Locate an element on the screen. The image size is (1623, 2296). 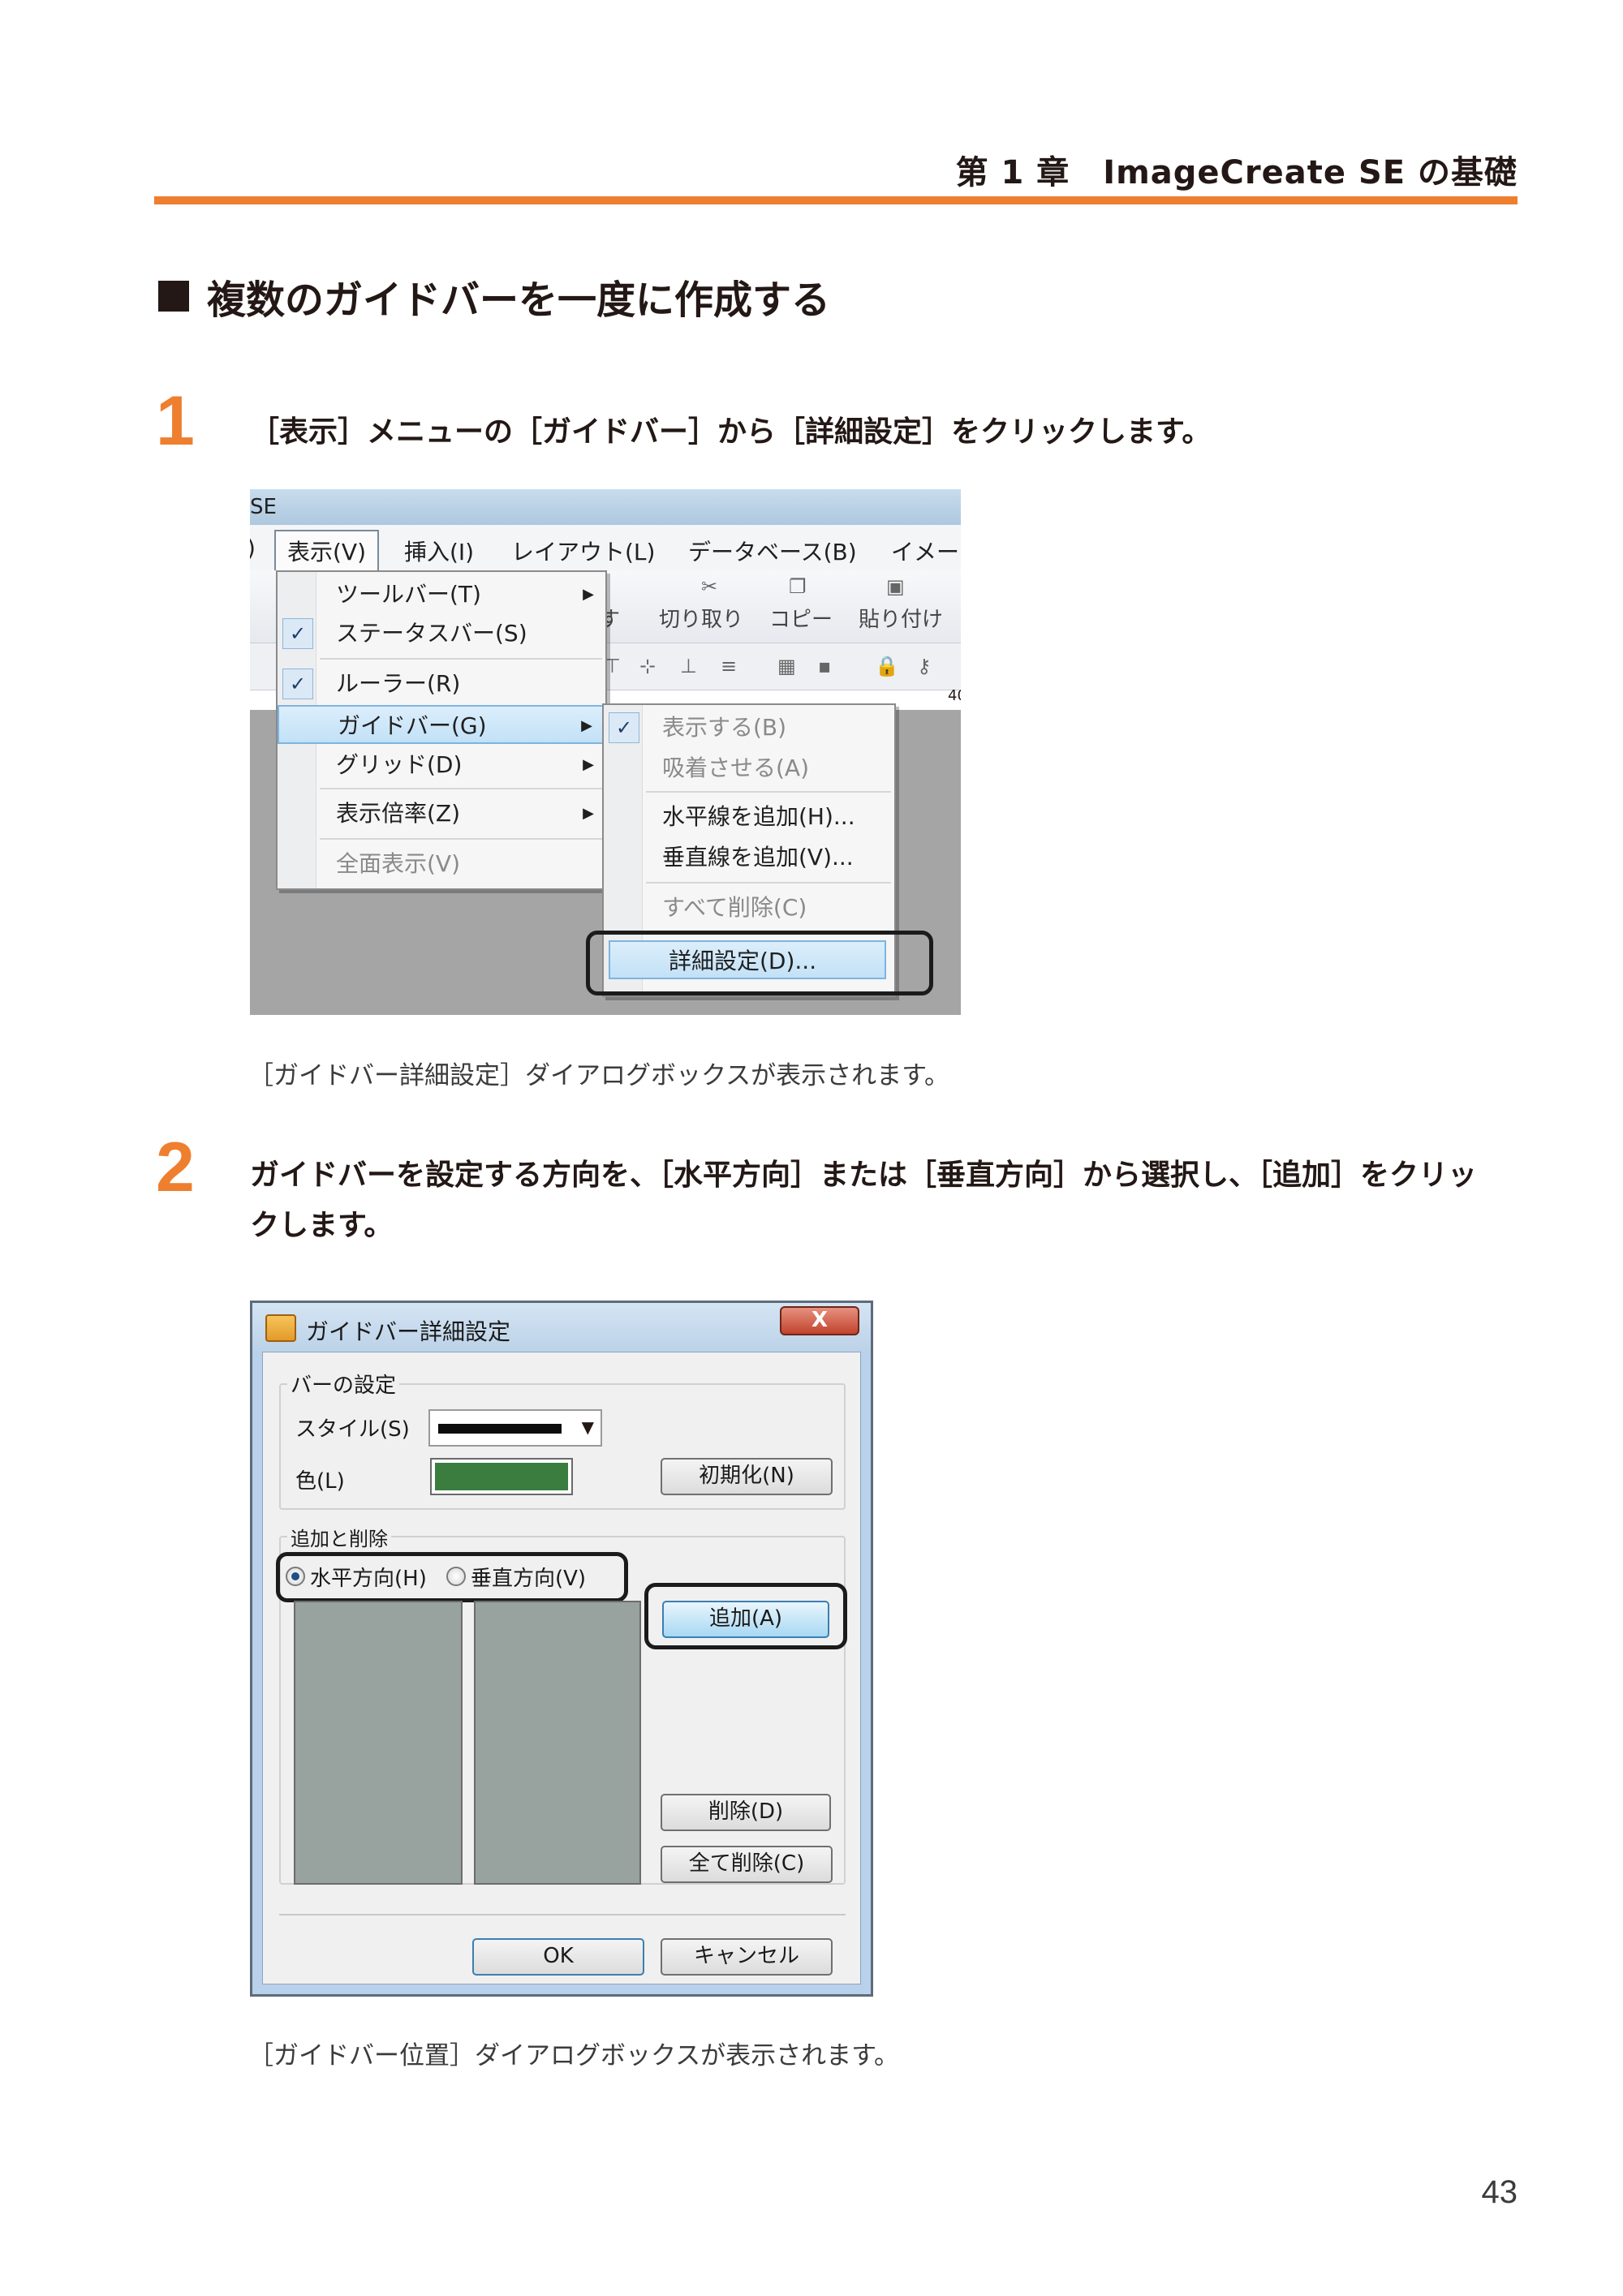
style-dropdown: ▼ is located at coordinates (515, 1428).